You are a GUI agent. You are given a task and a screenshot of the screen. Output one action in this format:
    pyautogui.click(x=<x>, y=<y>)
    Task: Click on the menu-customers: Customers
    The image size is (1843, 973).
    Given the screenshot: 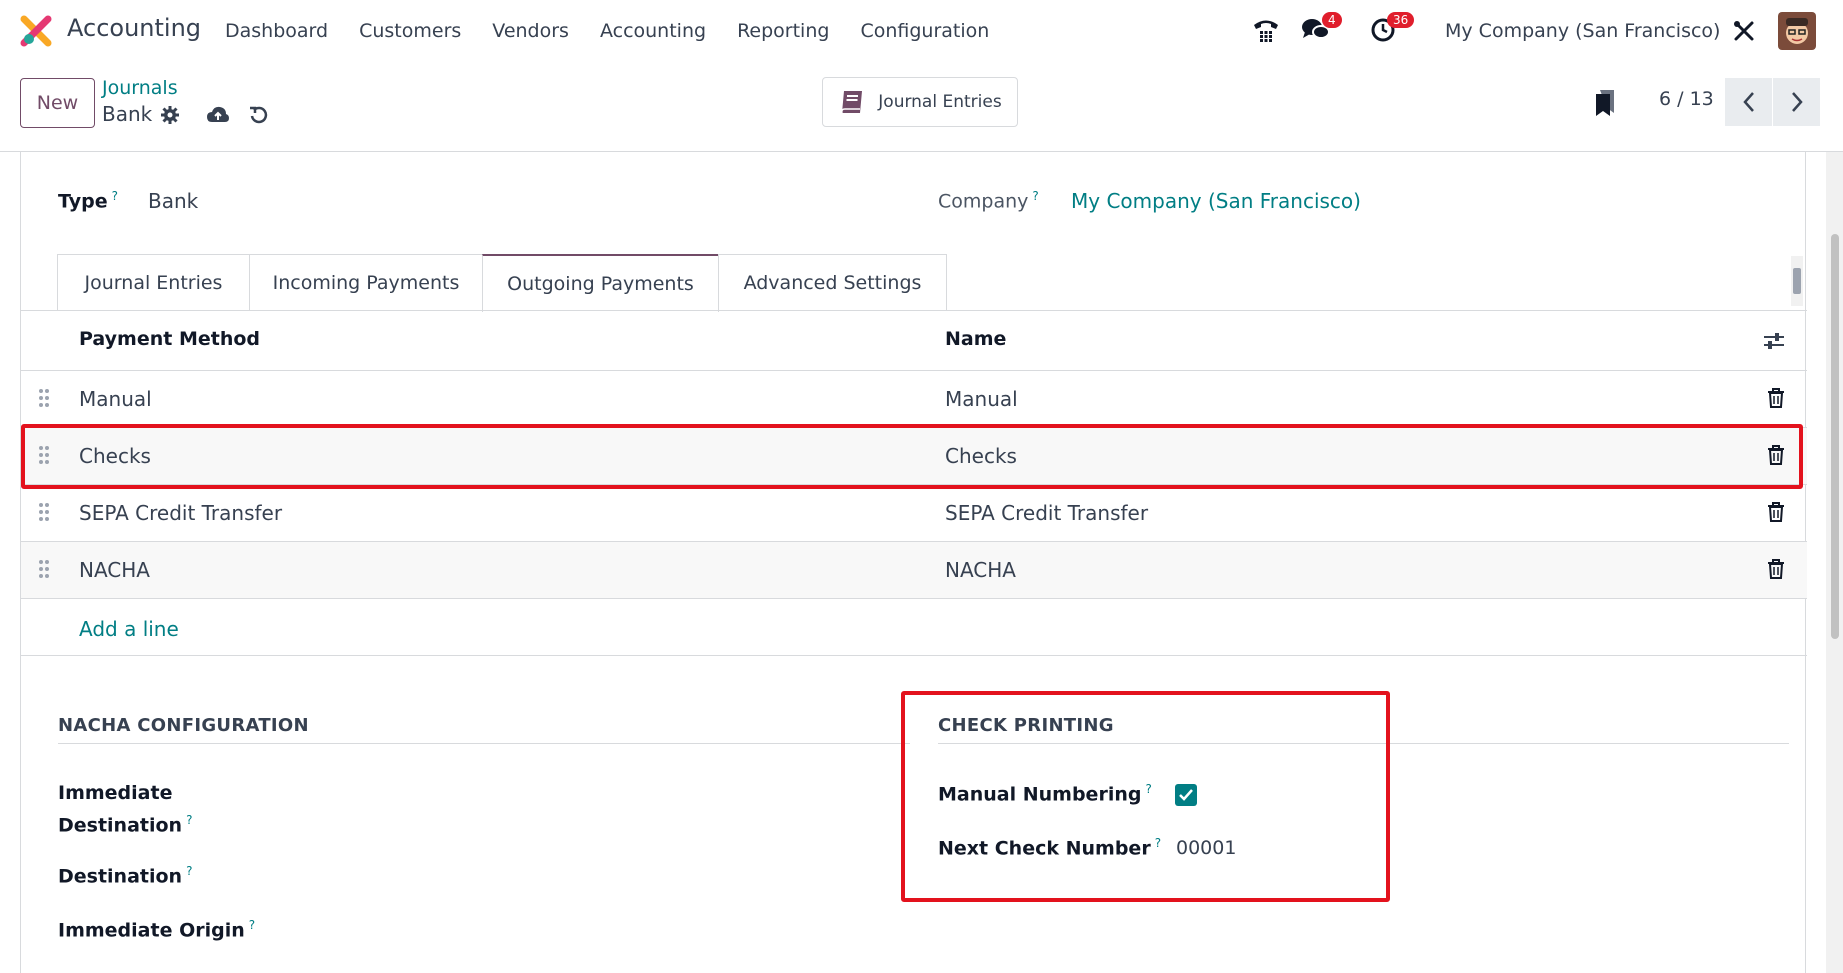 What is the action you would take?
    pyautogui.click(x=410, y=31)
    